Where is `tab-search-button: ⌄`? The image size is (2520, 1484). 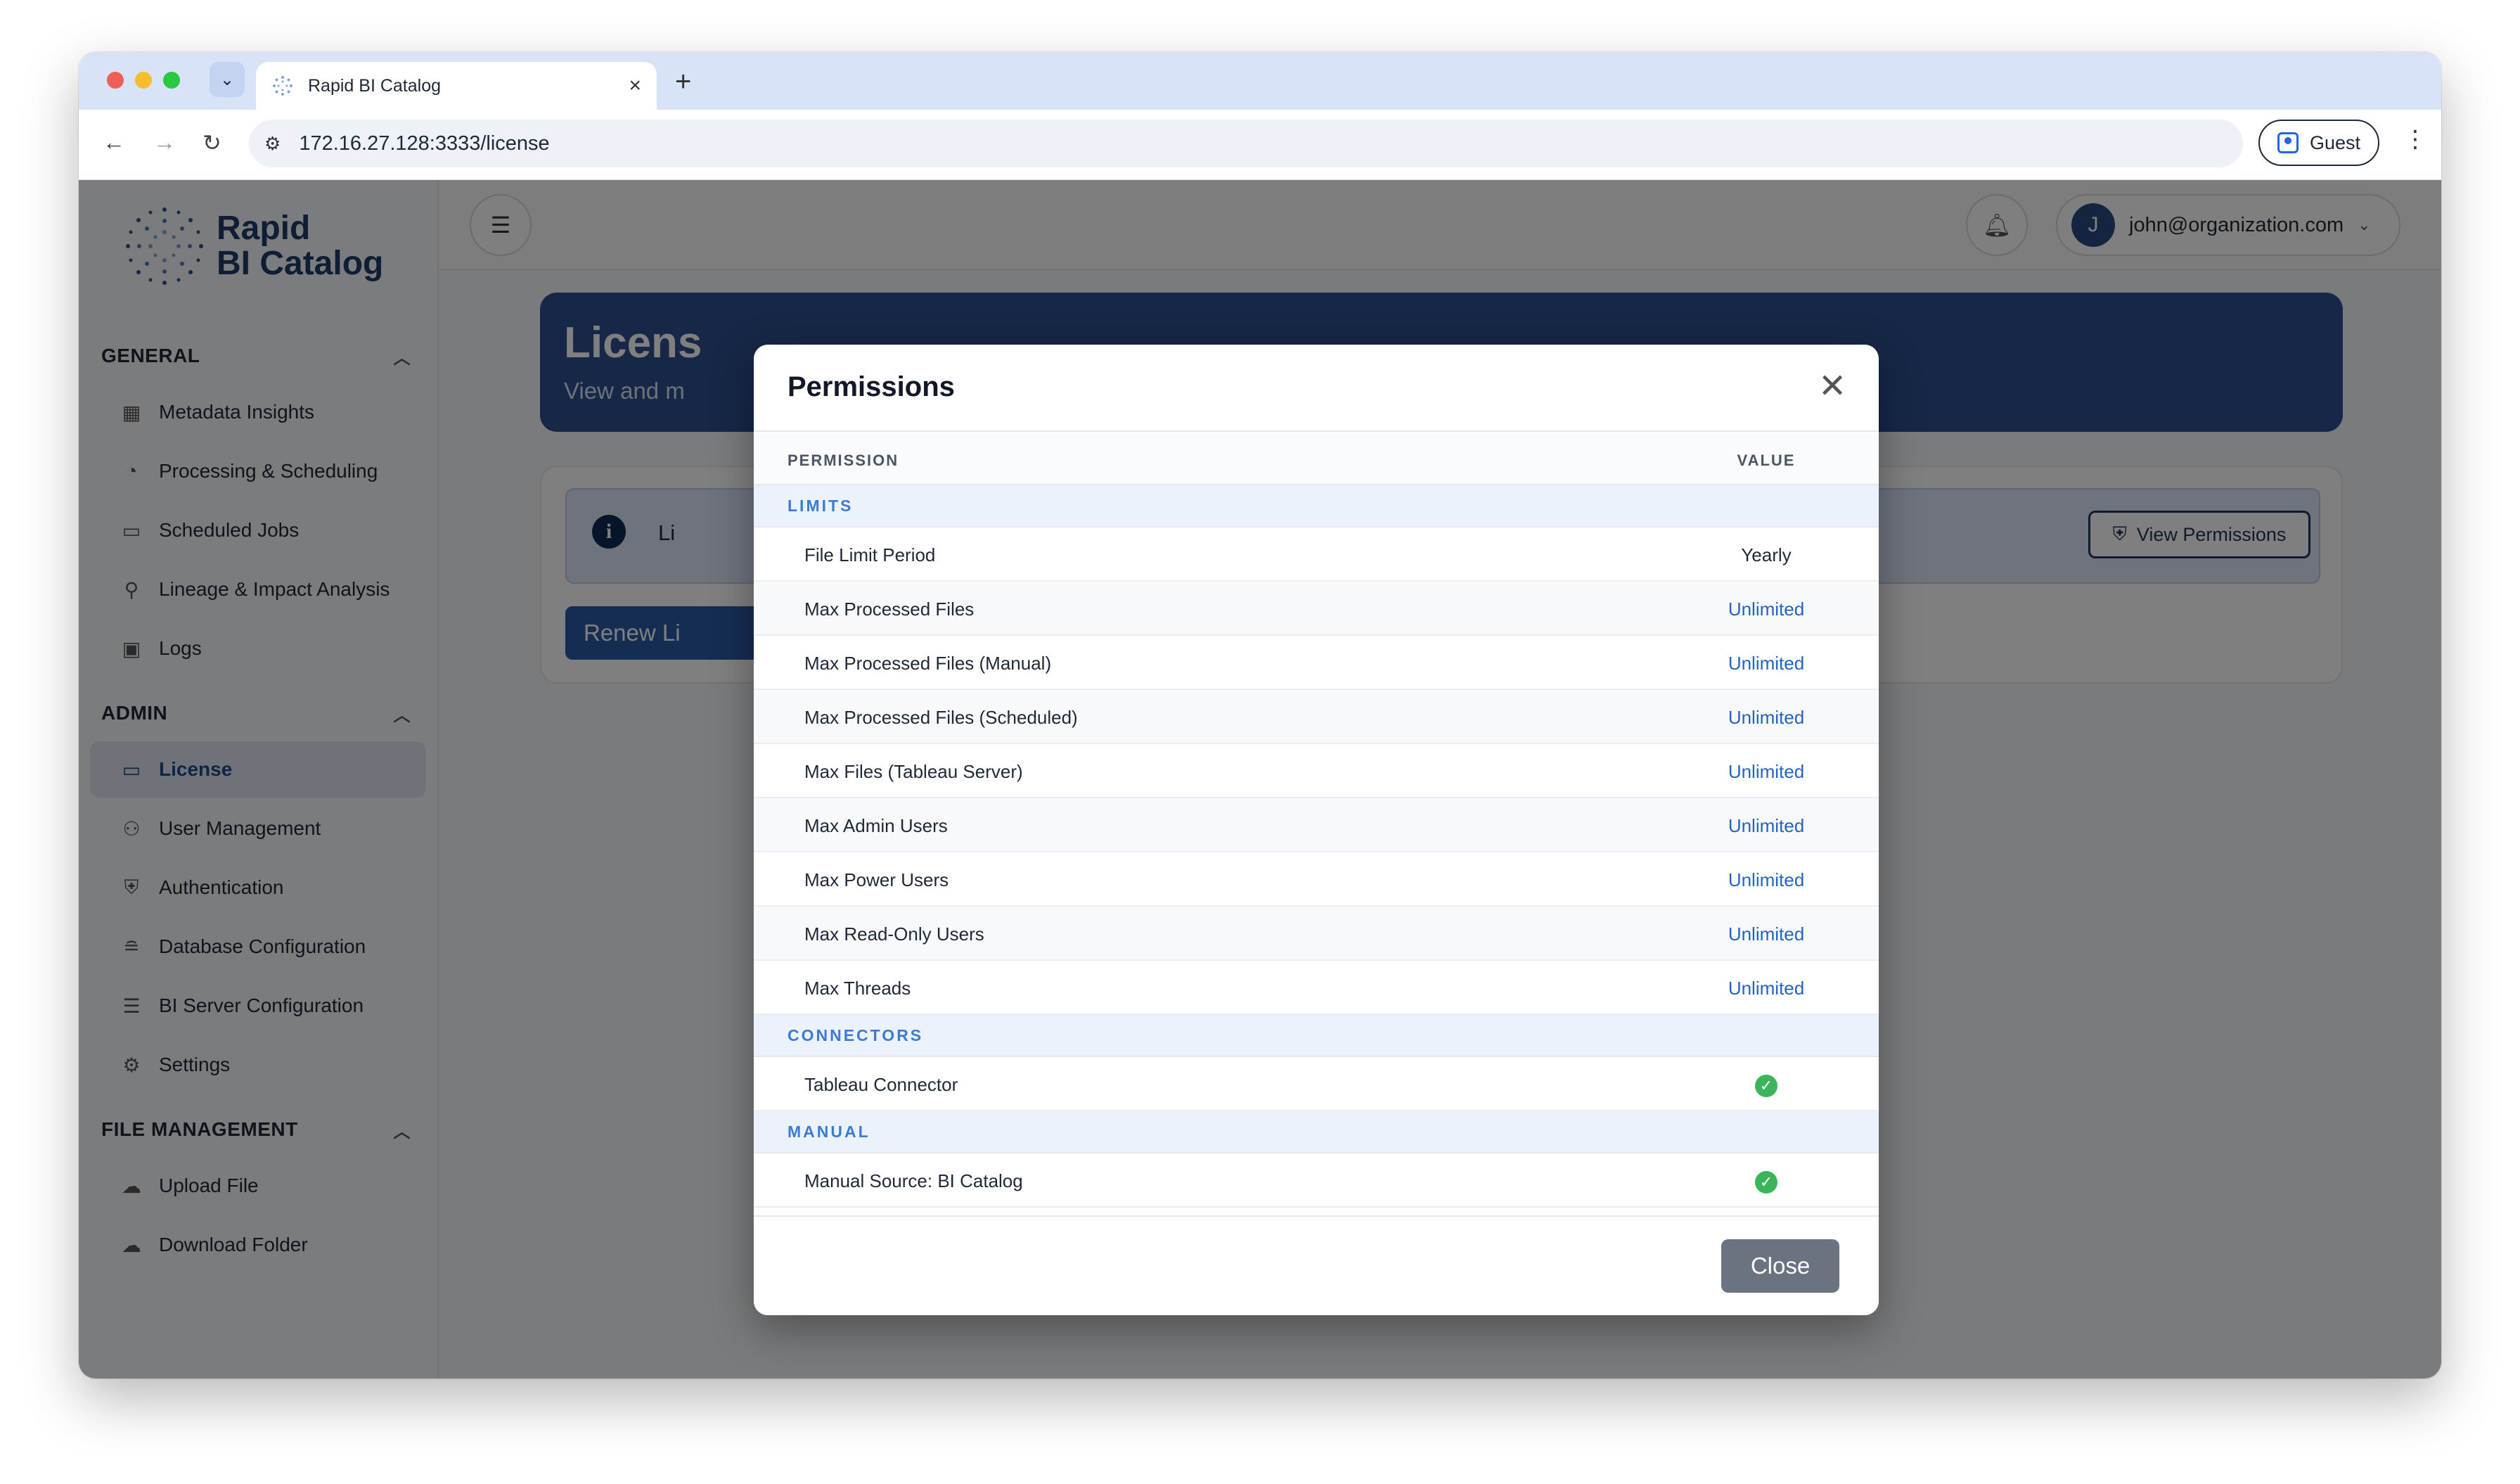
tab-search-button: ⌄ is located at coordinates (227, 80).